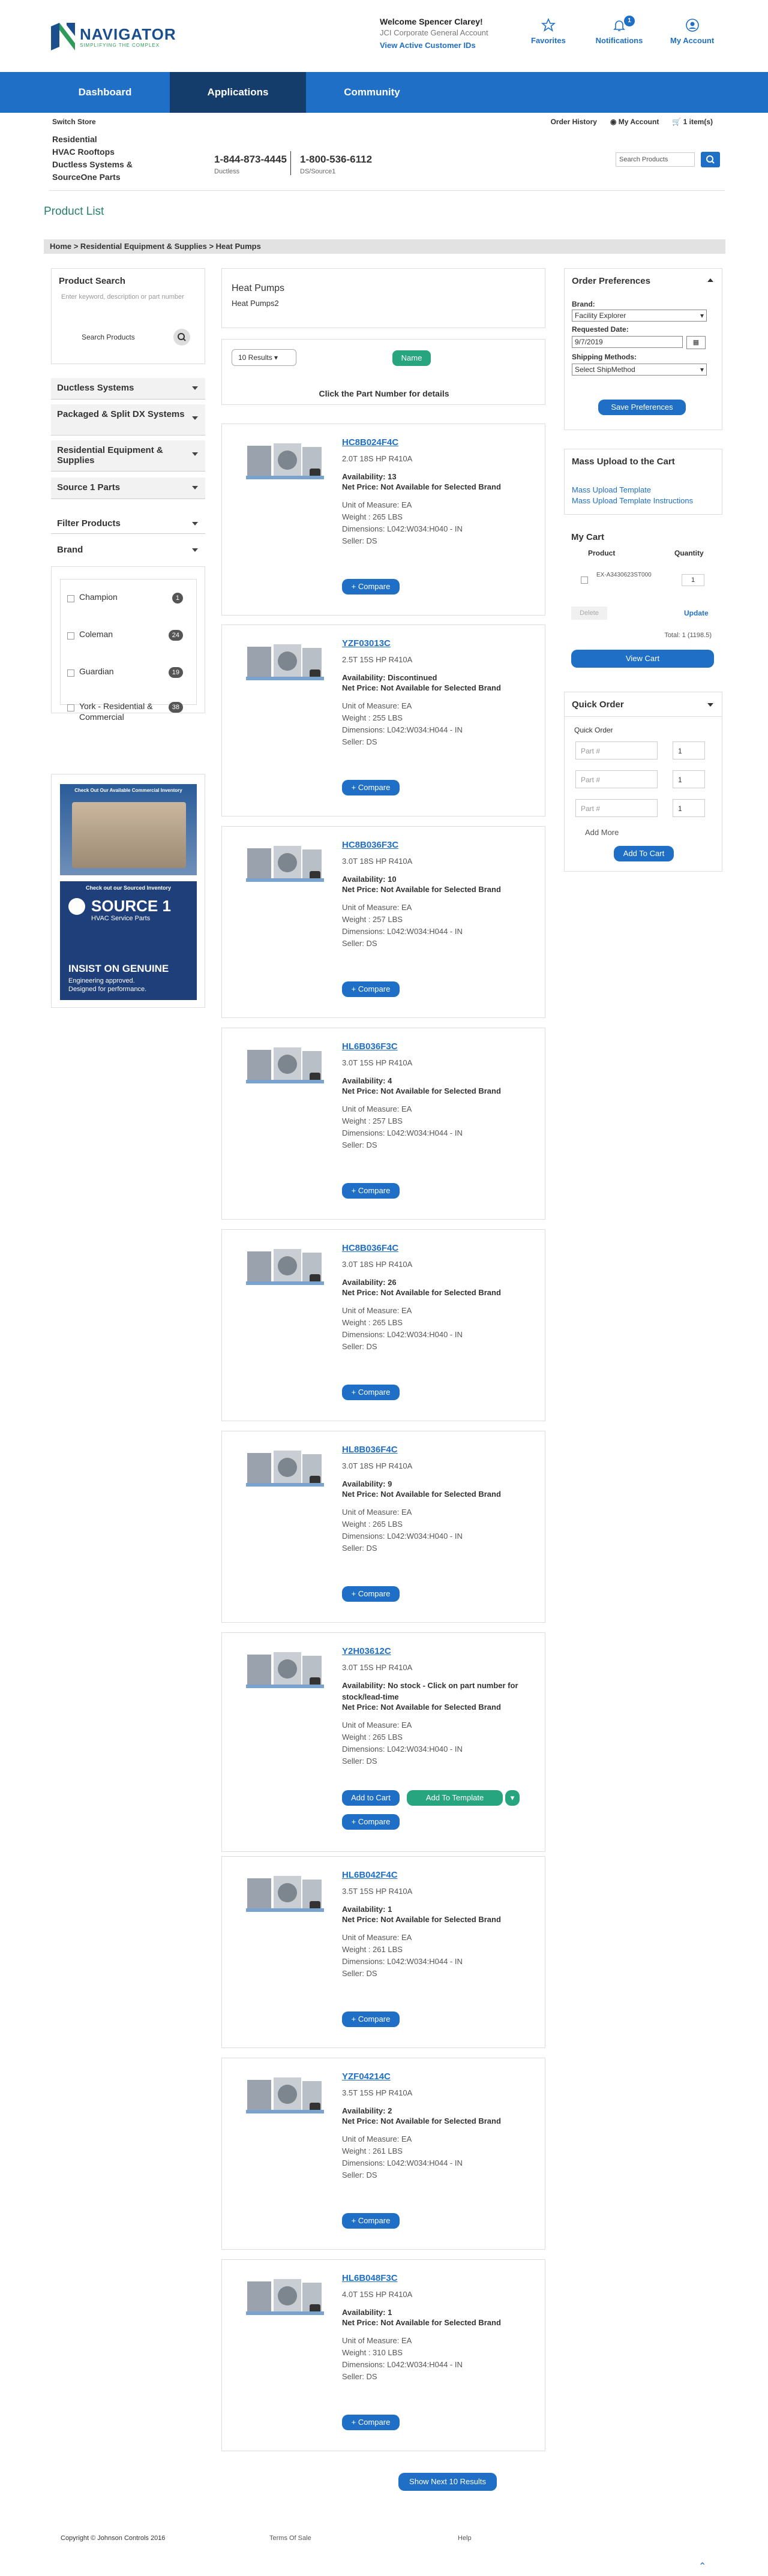 This screenshot has height=2576, width=768. What do you see at coordinates (126, 713) in the screenshot?
I see `brand-option-york: York - Residential & Commercial 38` at bounding box center [126, 713].